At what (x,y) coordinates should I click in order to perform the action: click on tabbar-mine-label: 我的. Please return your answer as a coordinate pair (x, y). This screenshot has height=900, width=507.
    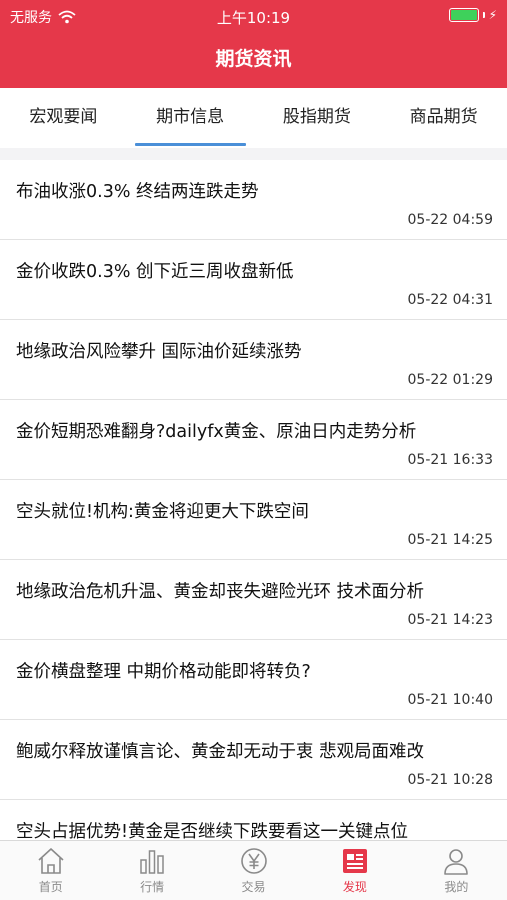
    Looking at the image, I should click on (456, 887).